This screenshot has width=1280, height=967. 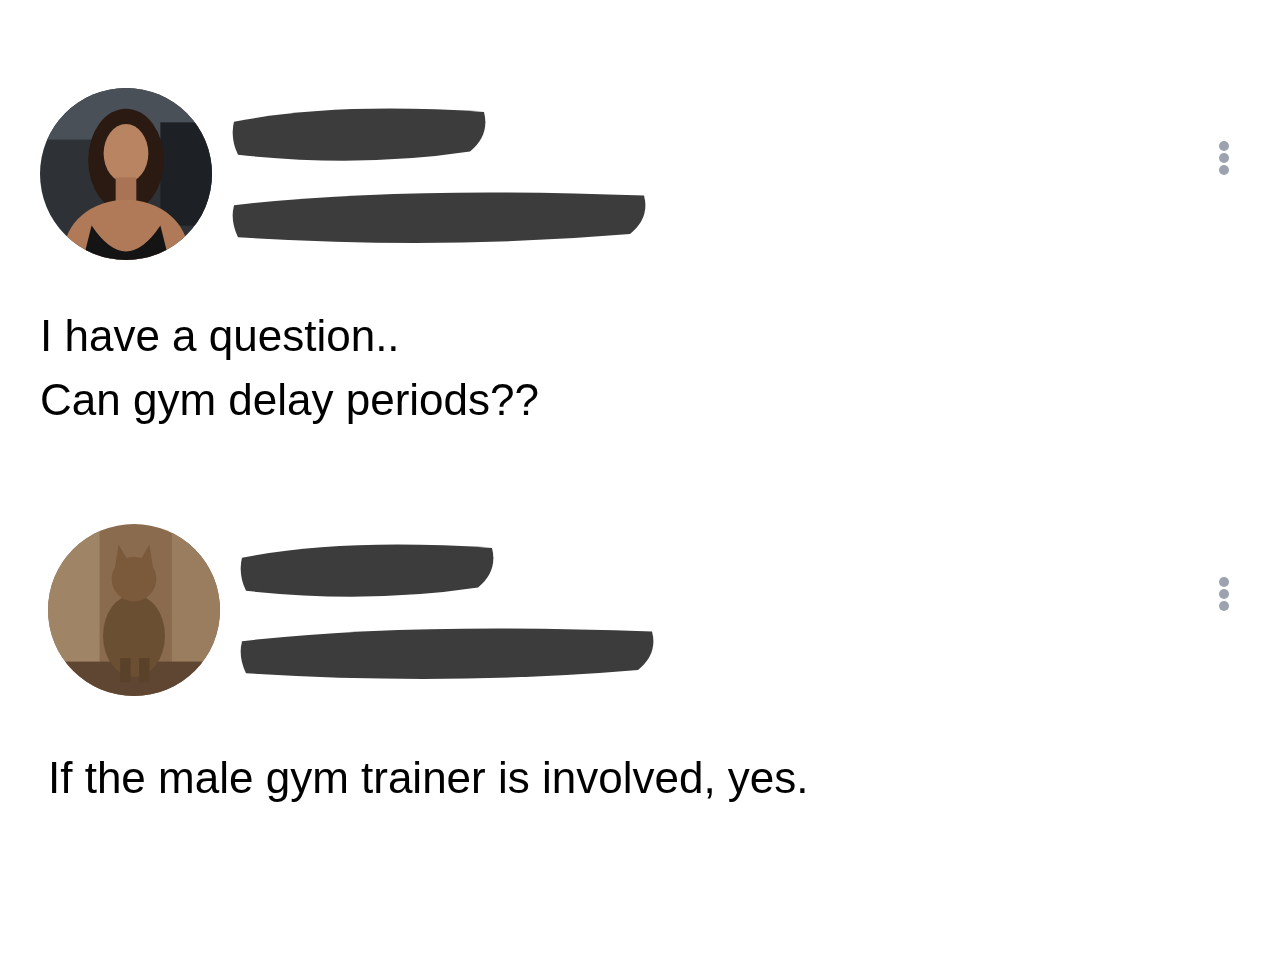 I want to click on post-text: Can gym delay periods??, so click(x=290, y=400).